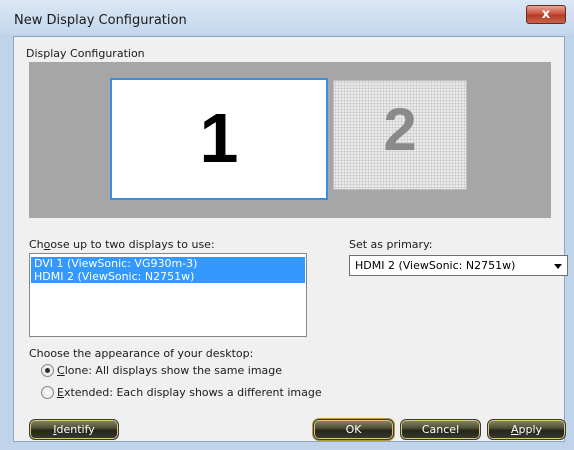 The width and height of the screenshot is (574, 450). Describe the element at coordinates (440, 429) in the screenshot. I see `cancel-button: Cancel` at that location.